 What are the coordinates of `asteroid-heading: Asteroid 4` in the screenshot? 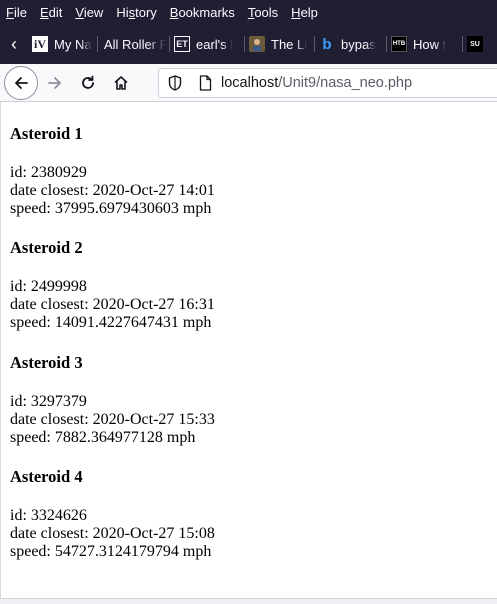 It's located at (46, 476).